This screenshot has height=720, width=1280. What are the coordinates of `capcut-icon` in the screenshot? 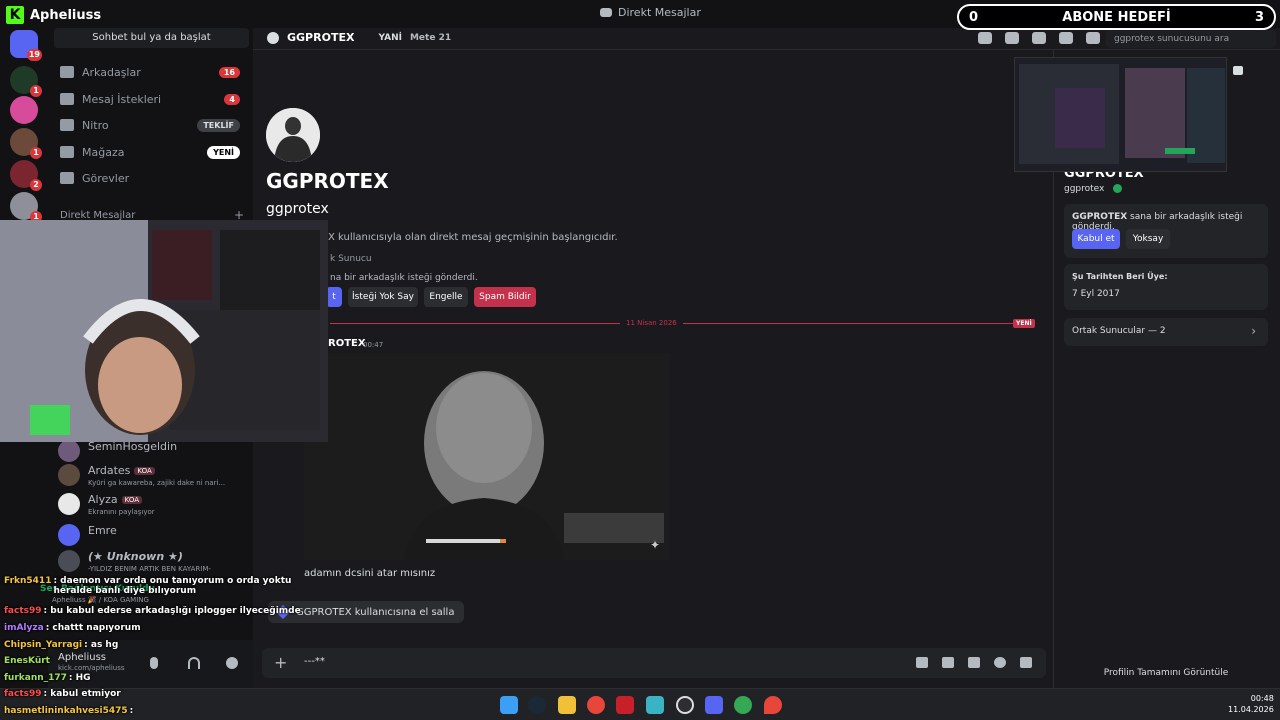 It's located at (655, 705).